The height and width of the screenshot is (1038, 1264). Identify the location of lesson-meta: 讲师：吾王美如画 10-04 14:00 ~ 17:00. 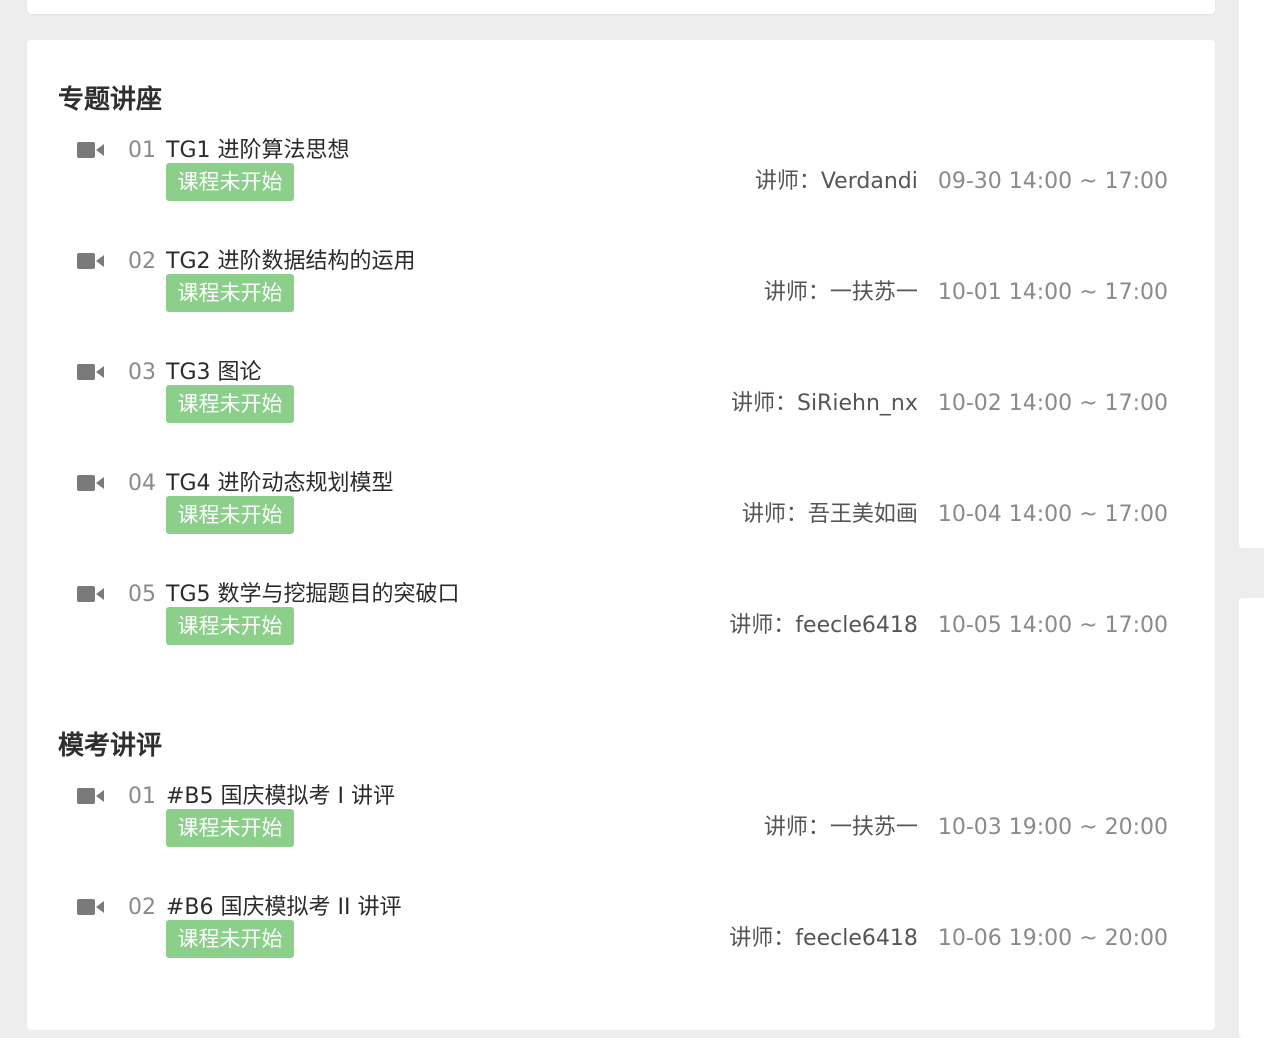
(955, 515).